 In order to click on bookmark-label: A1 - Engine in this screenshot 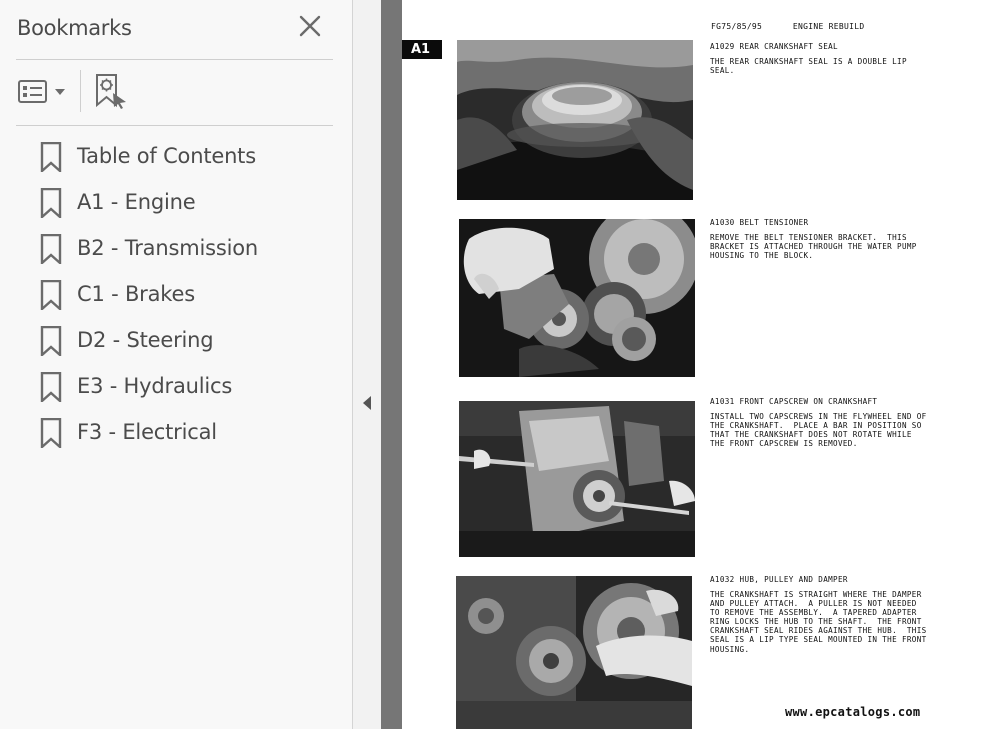, I will do `click(136, 202)`.